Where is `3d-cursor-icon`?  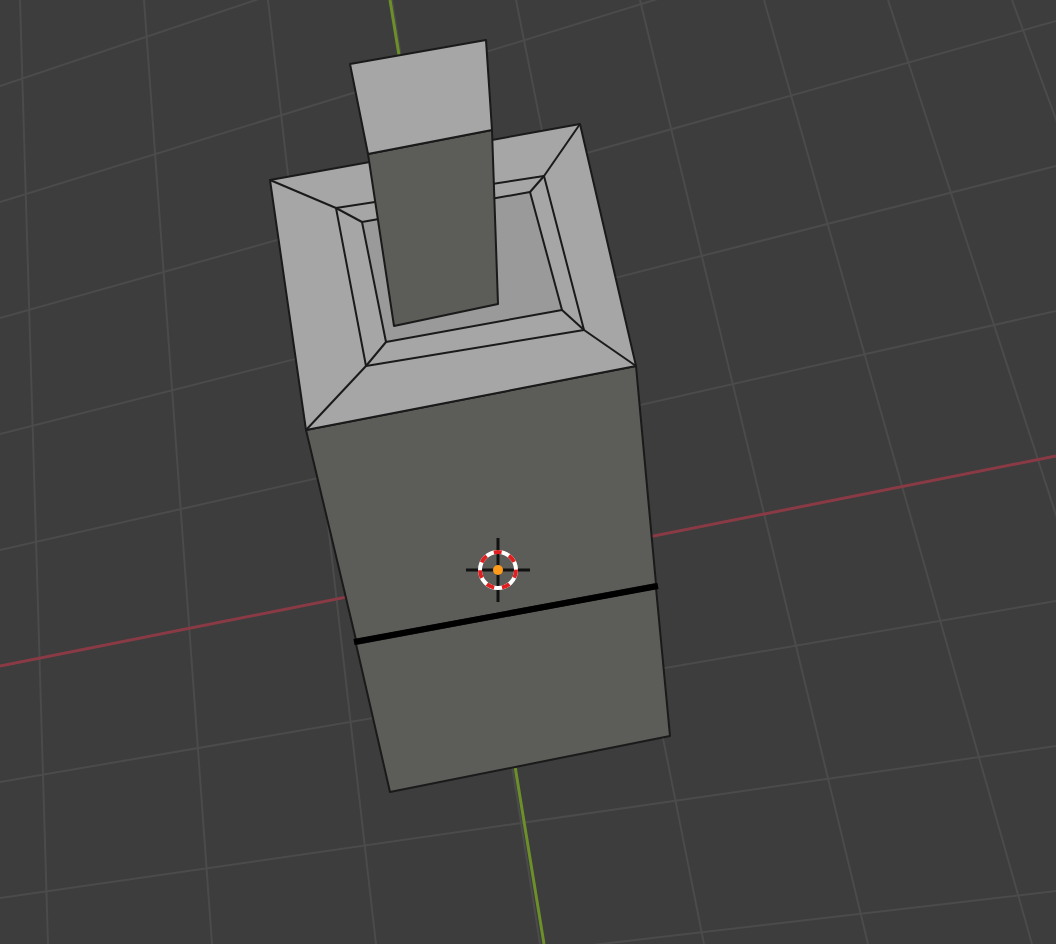 3d-cursor-icon is located at coordinates (498, 570).